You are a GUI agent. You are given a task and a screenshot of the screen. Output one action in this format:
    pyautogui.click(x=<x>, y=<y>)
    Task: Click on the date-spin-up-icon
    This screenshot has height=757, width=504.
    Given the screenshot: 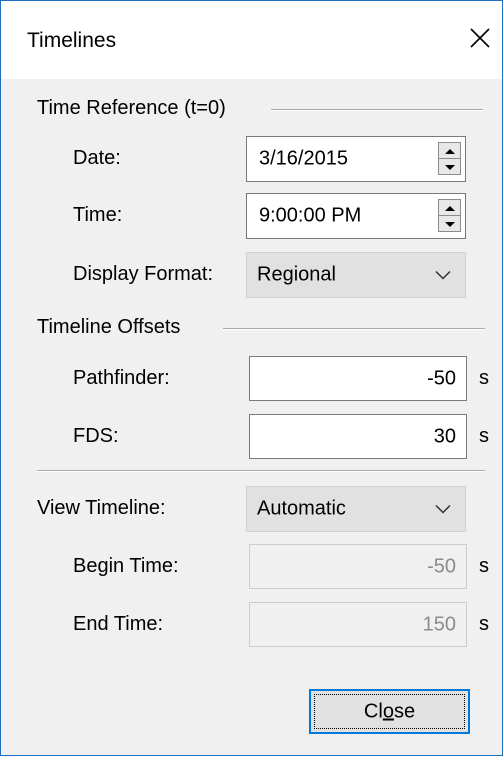 What is the action you would take?
    pyautogui.click(x=449, y=150)
    